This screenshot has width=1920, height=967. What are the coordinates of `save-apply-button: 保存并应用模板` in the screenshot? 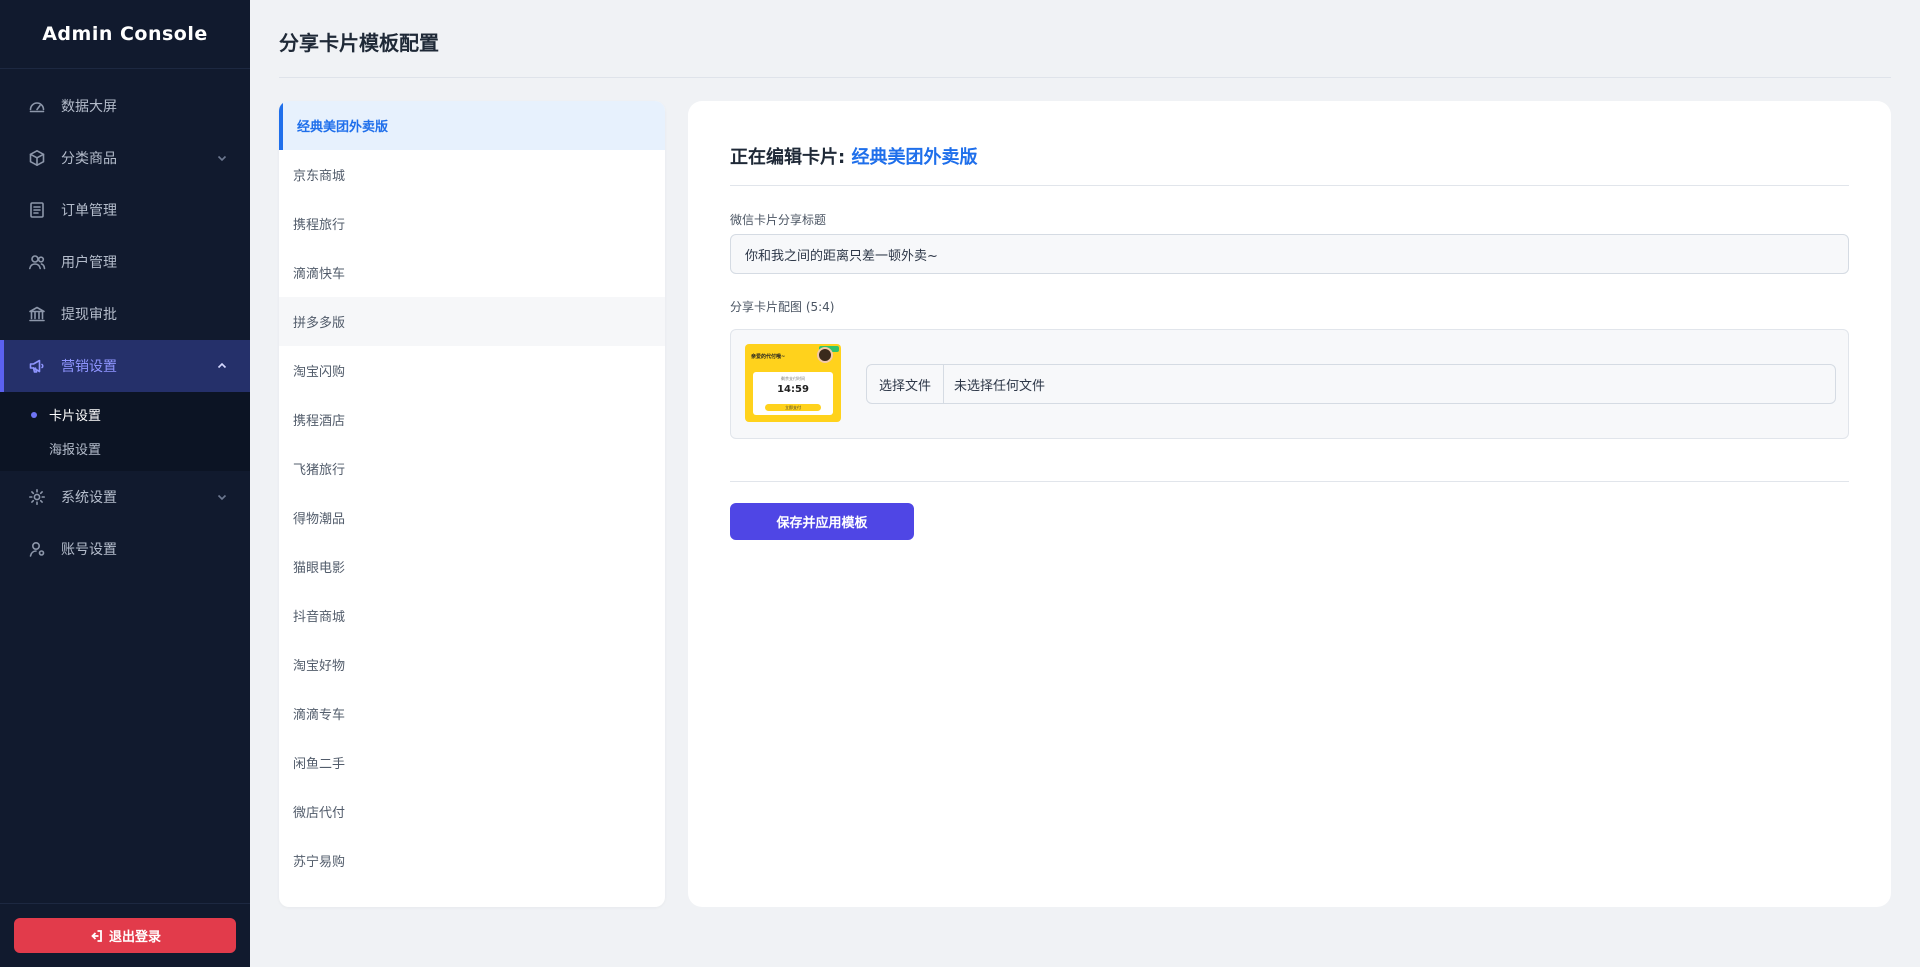 It's located at (822, 521).